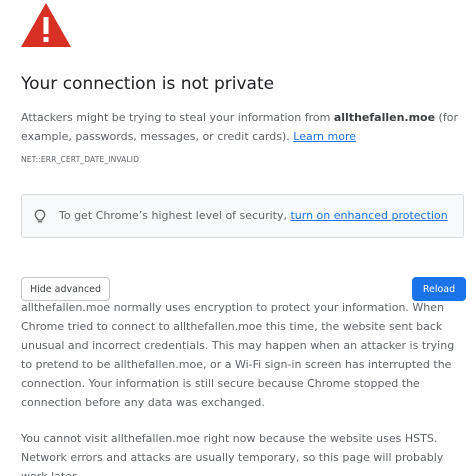 This screenshot has height=476, width=474. Describe the element at coordinates (80, 159) in the screenshot. I see `error-code: NET::ERR_CERT_DATE_INVALID` at that location.